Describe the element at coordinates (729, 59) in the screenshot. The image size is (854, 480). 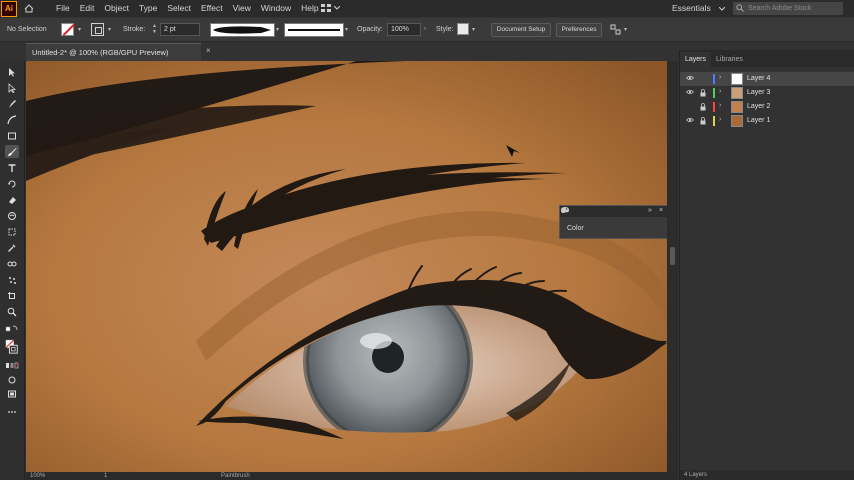
I see `tab-libraries: Libraries` at that location.